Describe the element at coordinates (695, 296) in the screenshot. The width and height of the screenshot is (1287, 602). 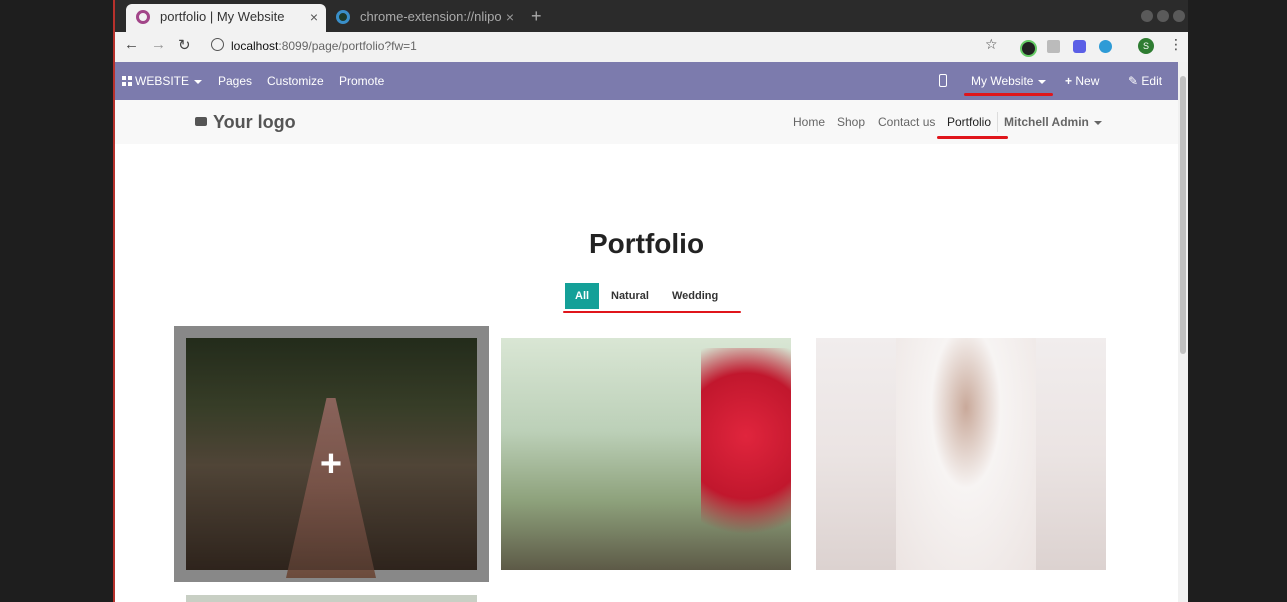
I see `filter-wedding: Wedding` at that location.